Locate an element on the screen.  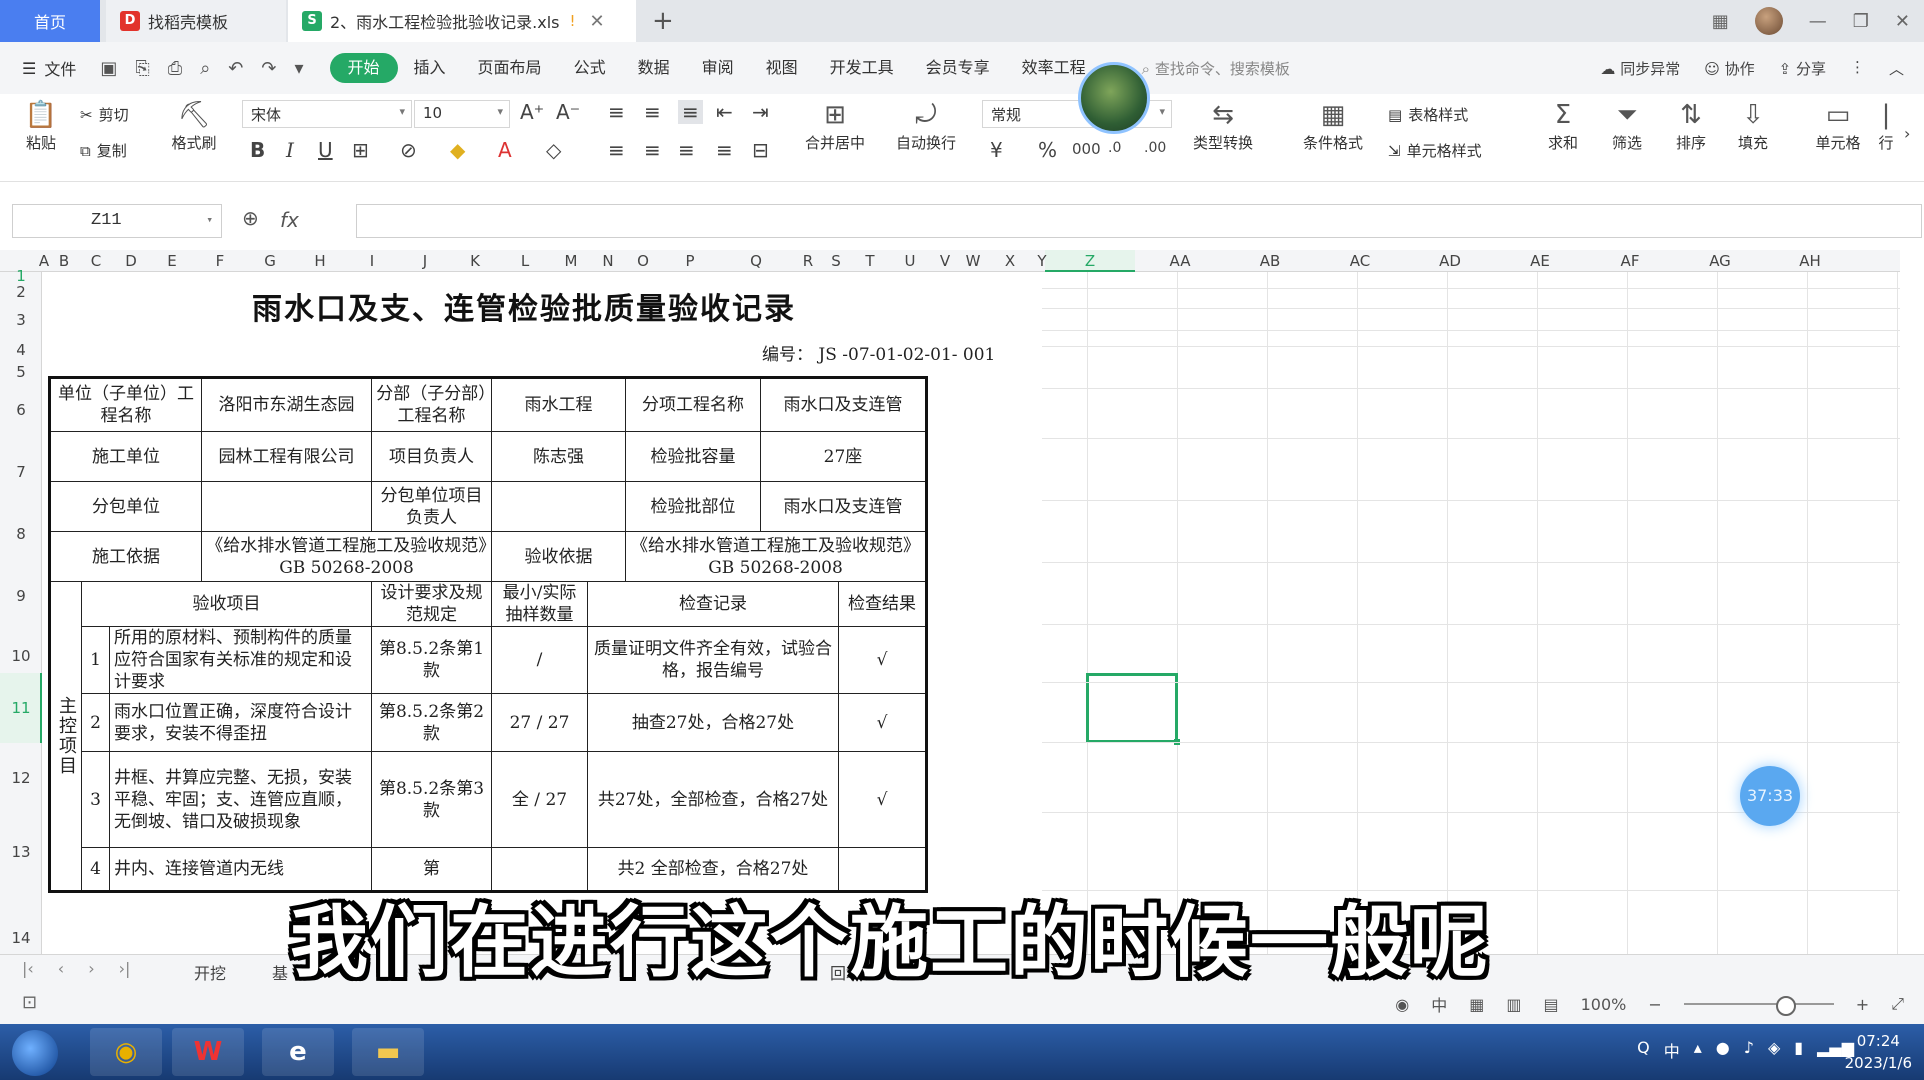
column-header-ad: AD is located at coordinates (1450, 261).